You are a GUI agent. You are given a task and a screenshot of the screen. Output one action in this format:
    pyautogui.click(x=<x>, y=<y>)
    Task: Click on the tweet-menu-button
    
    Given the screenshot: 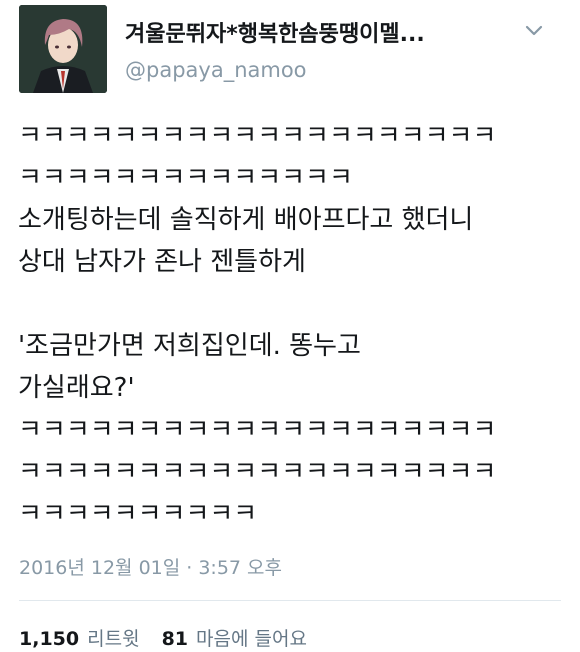 What is the action you would take?
    pyautogui.click(x=534, y=31)
    